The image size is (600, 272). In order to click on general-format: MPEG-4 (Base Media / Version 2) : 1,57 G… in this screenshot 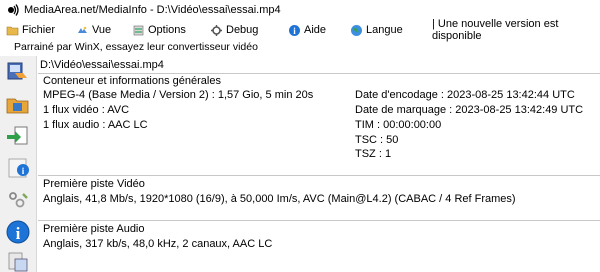, I will do `click(178, 95)`.